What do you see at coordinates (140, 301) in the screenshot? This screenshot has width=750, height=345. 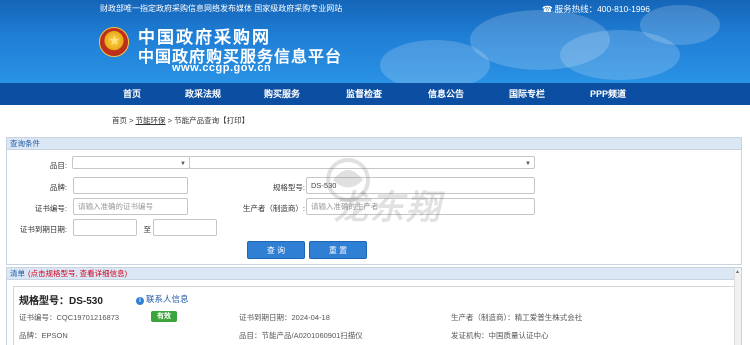 I see `info-icon: i` at bounding box center [140, 301].